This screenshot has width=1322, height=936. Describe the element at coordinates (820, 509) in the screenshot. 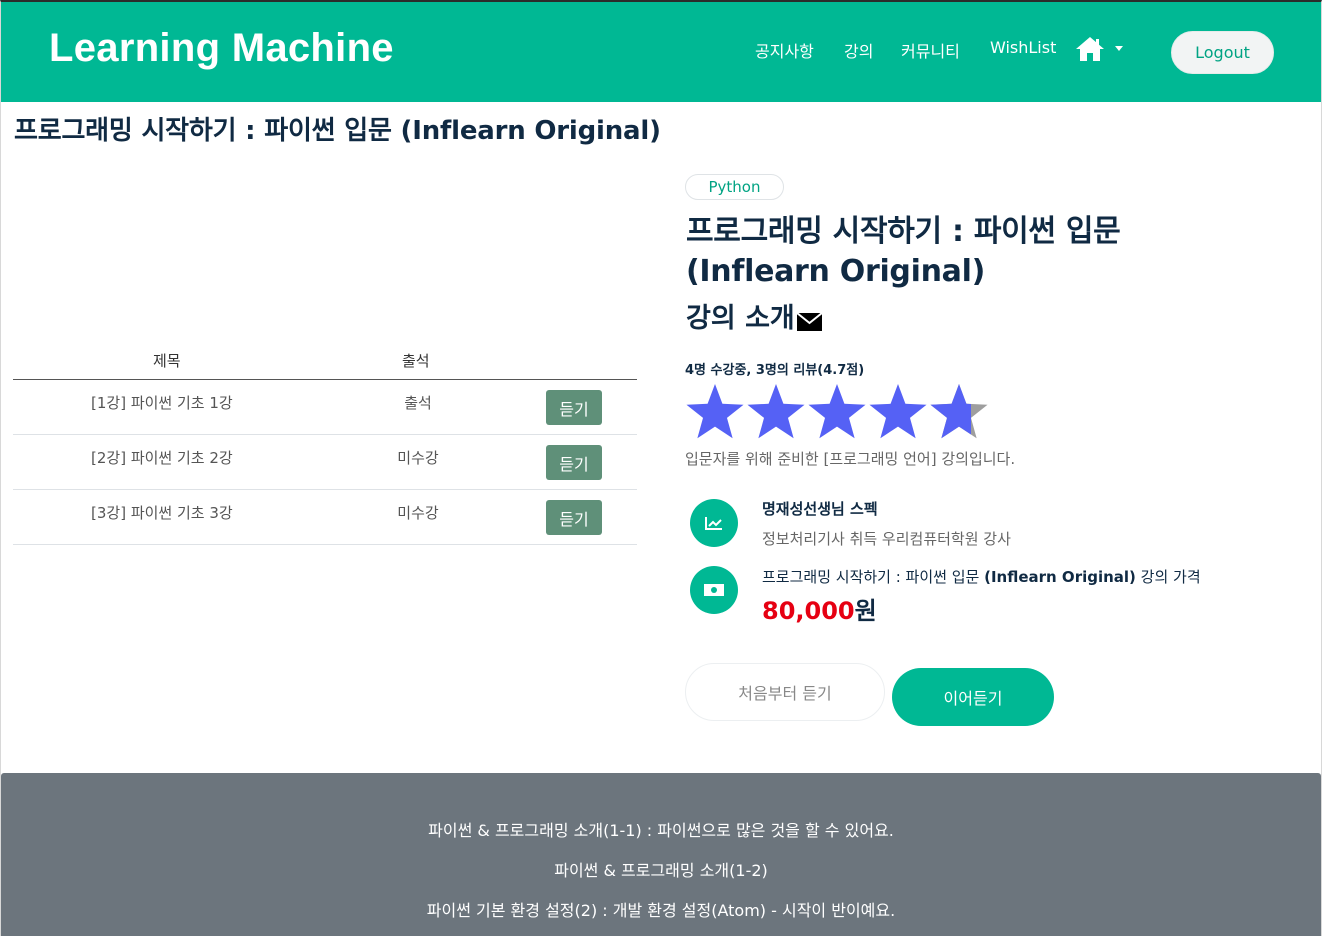

I see `instructor-spec-title: 명재성선생님 스펙` at that location.